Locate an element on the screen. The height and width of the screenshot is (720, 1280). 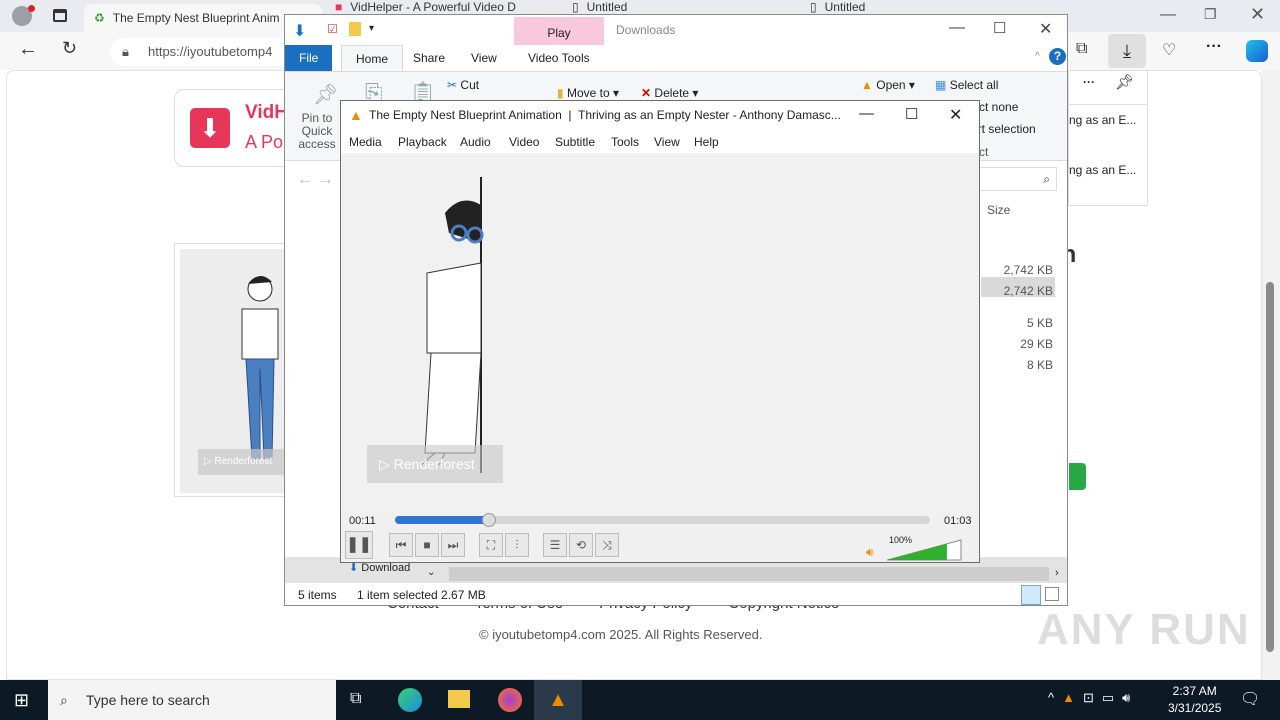
tab-video-tools: Video Tools is located at coordinates (559, 58).